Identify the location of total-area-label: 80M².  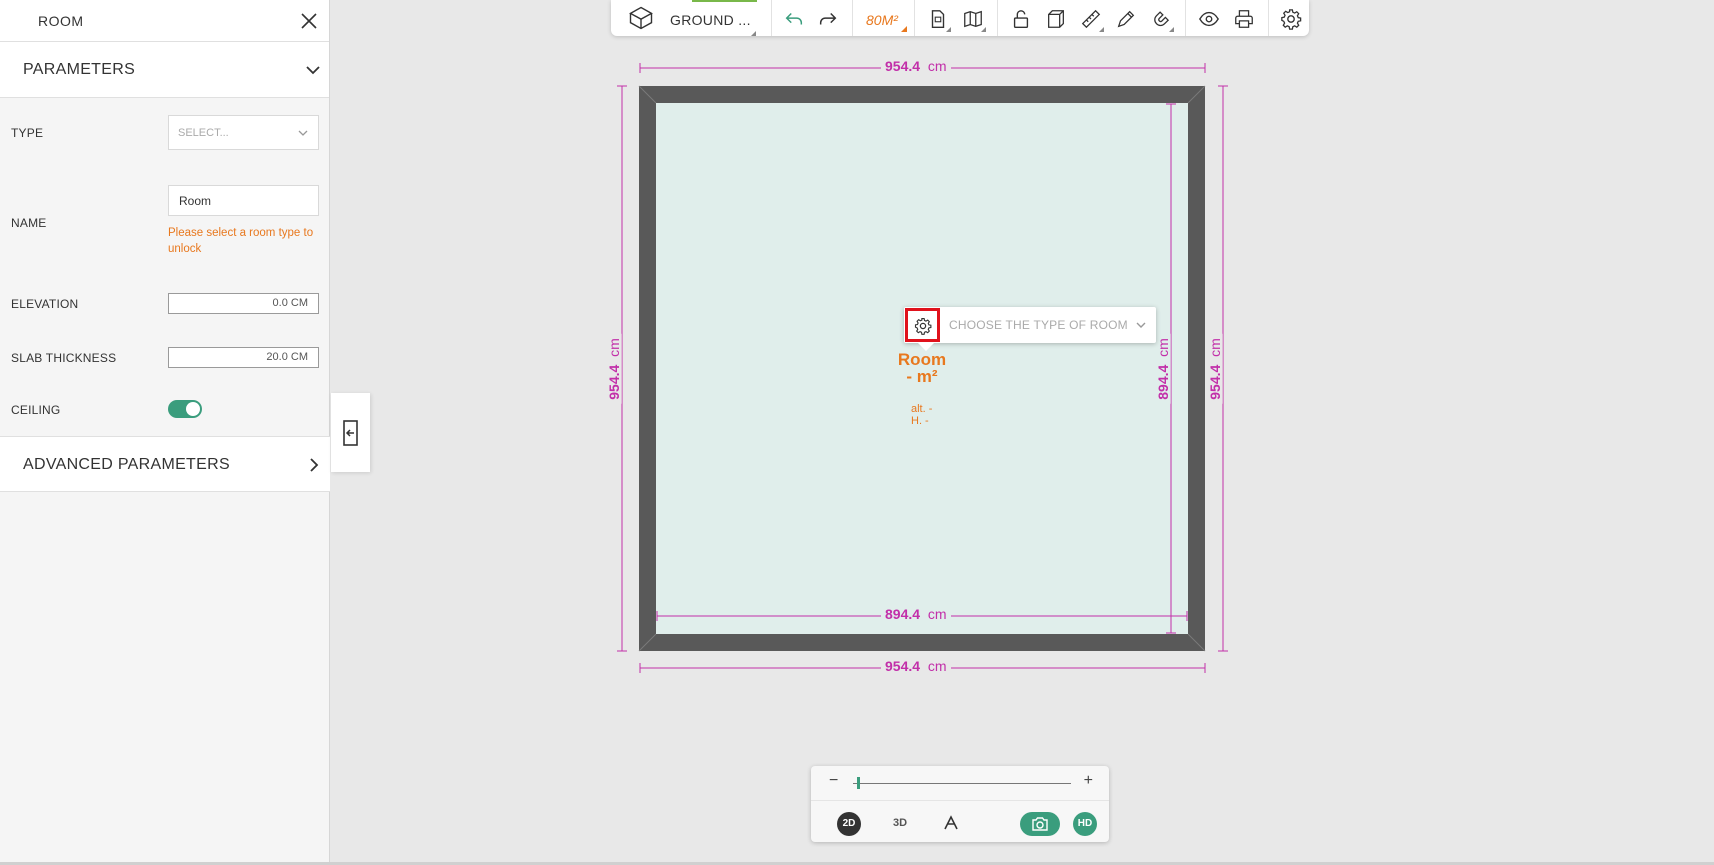
(882, 20).